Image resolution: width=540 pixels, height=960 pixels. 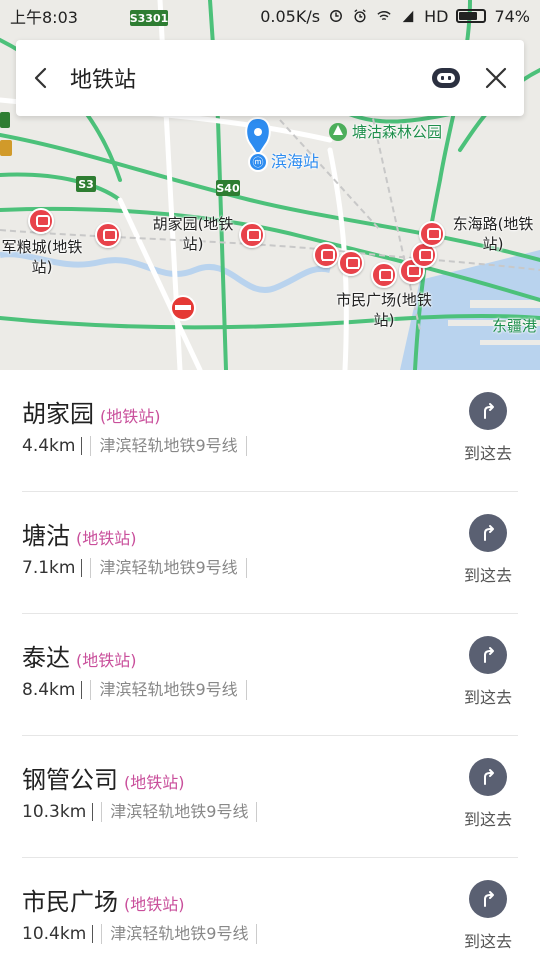 I want to click on wifi-icon, so click(x=384, y=16).